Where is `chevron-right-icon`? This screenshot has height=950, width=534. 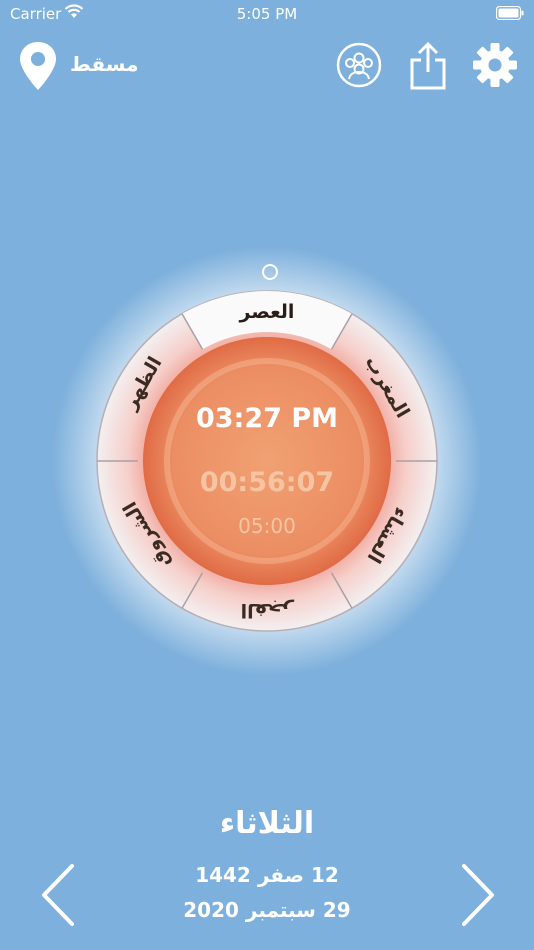 chevron-right-icon is located at coordinates (478, 895).